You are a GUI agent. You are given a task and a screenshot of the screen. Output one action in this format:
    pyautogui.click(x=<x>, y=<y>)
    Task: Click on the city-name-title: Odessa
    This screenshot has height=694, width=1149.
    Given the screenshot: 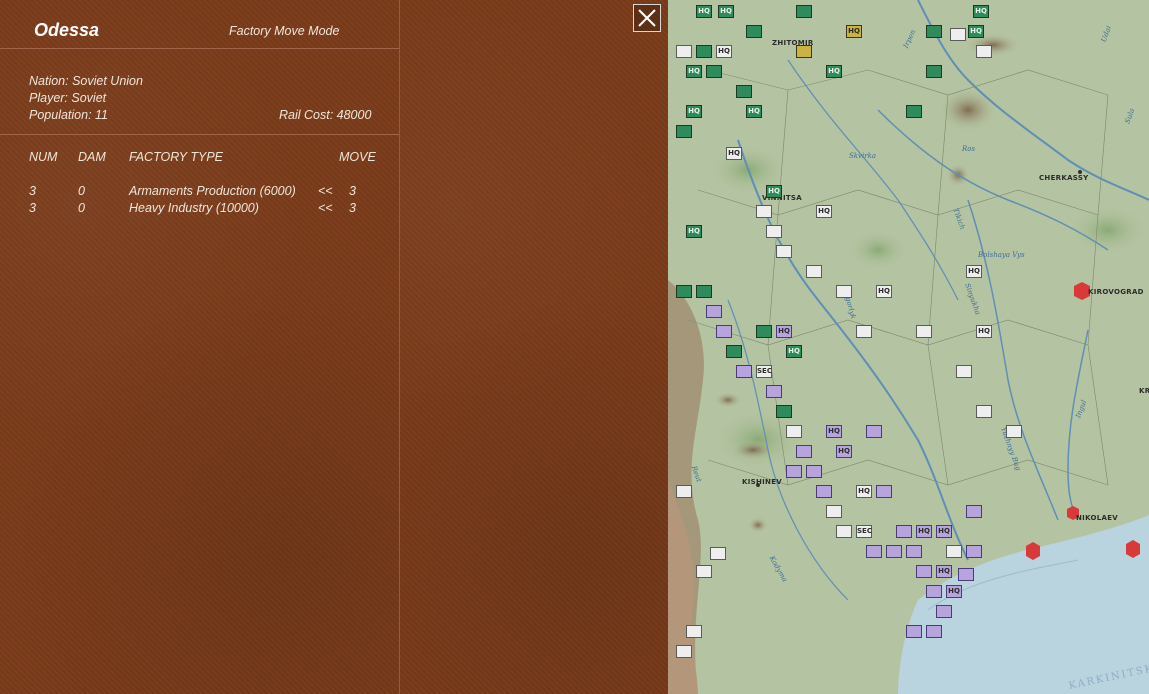 What is the action you would take?
    pyautogui.click(x=67, y=30)
    